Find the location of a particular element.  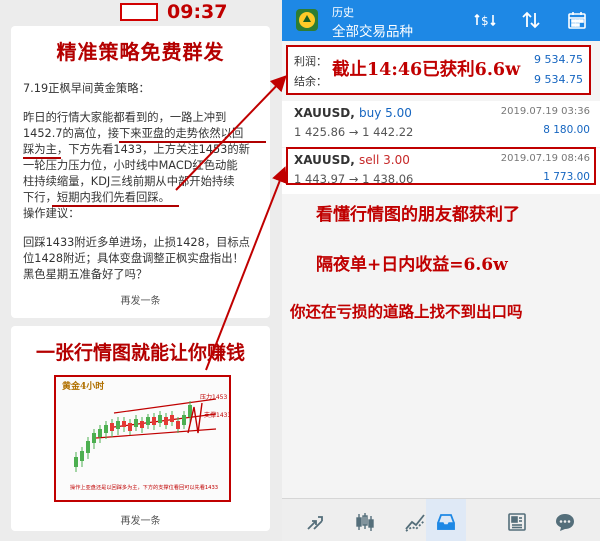

strategy-line: 回踩1433附近多单进场，止损1428，目标点 is located at coordinates (136, 242).